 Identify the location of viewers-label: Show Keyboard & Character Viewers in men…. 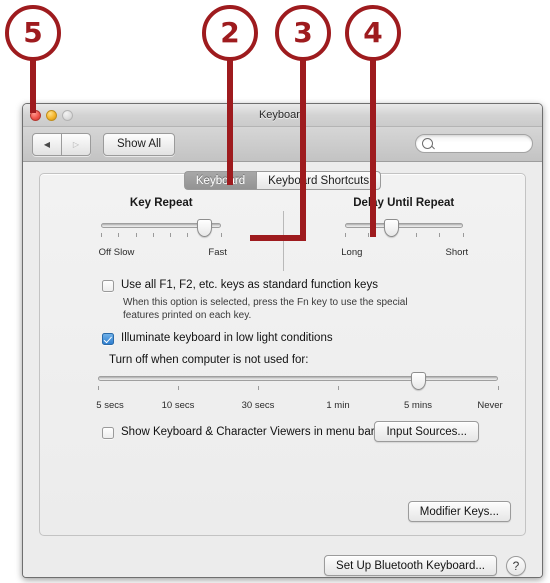
(248, 432).